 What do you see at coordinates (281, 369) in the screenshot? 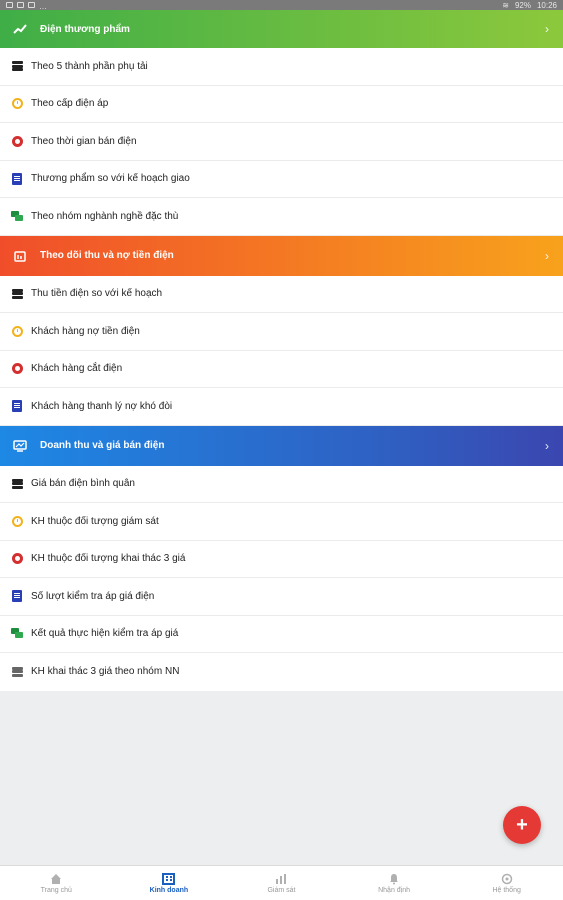
I see `list-item: Khách hàng cắt điện` at bounding box center [281, 369].